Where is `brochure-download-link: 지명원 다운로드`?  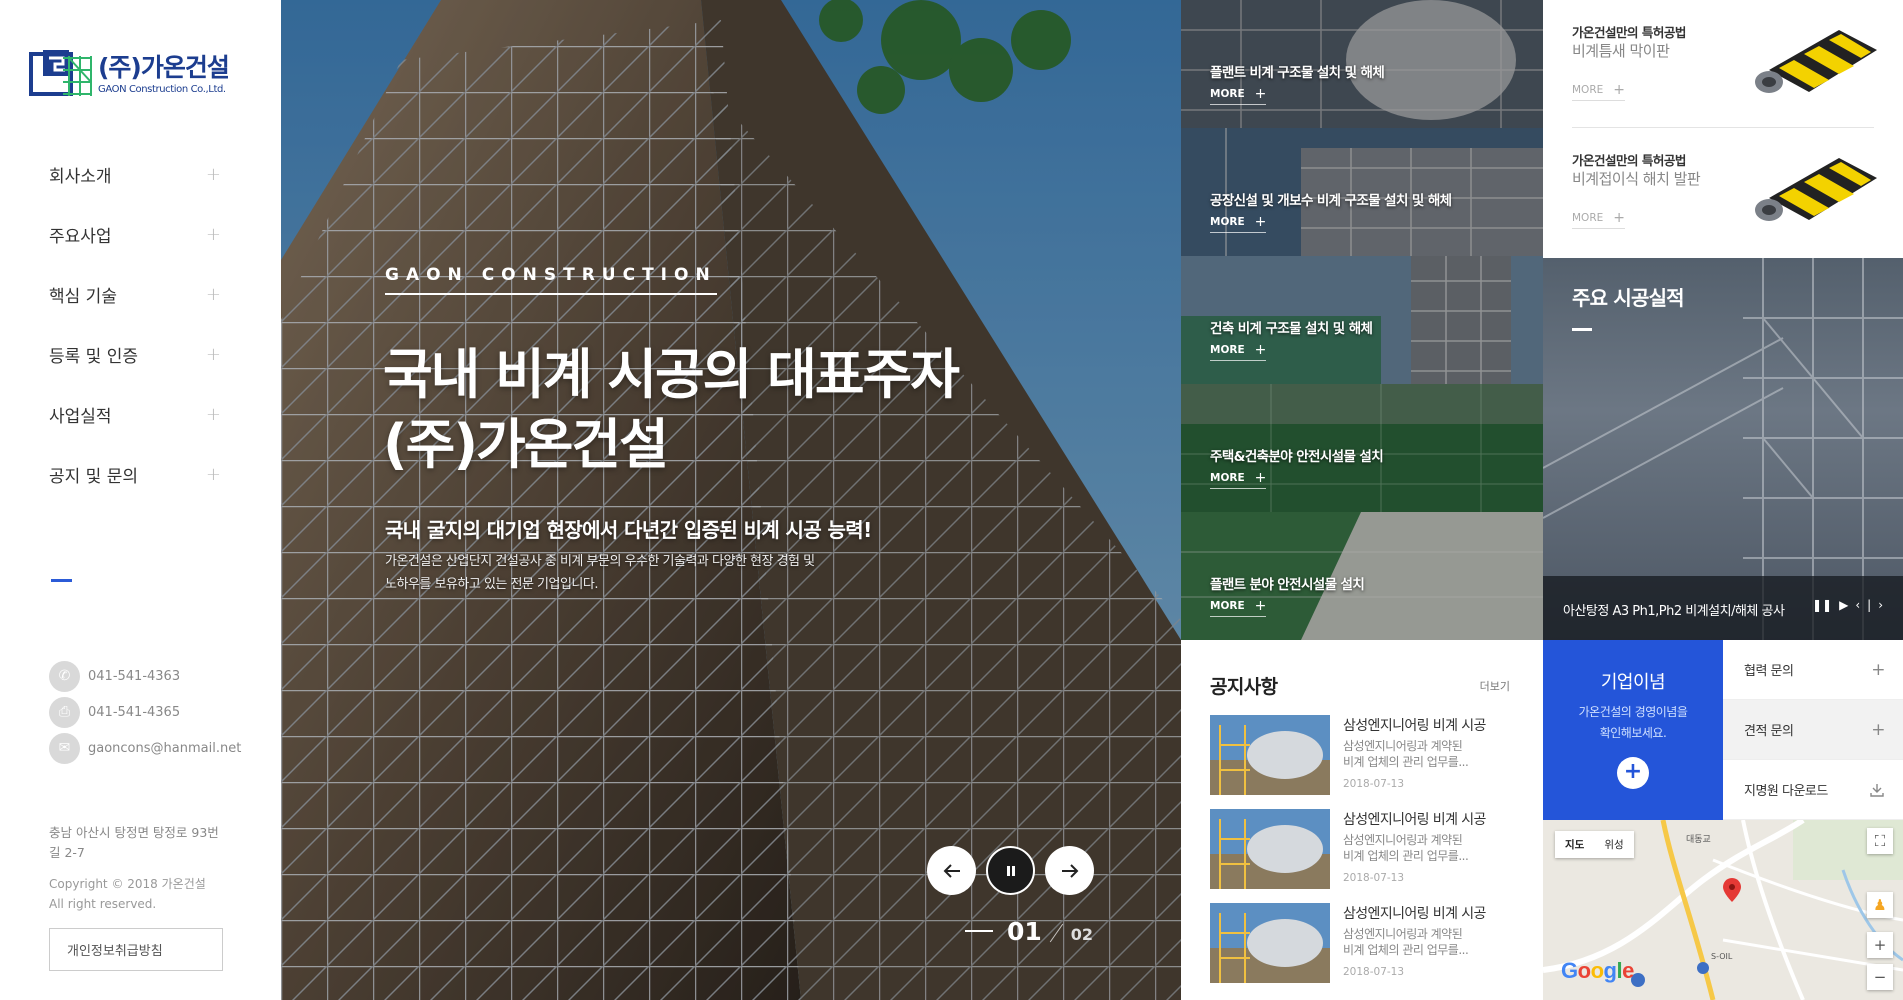 brochure-download-link: 지명원 다운로드 is located at coordinates (1813, 790).